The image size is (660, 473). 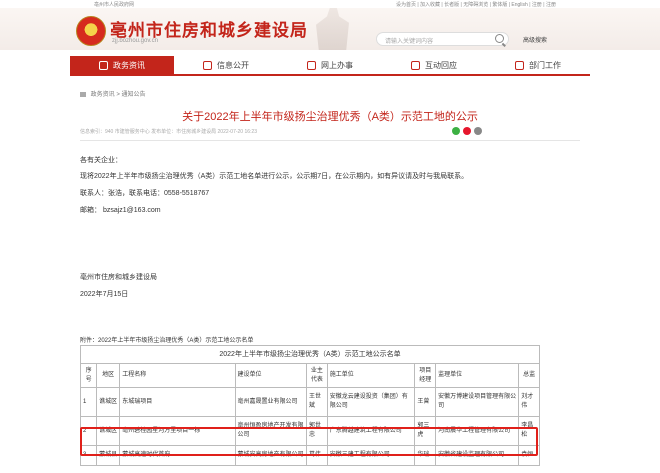 What do you see at coordinates (478, 131) in the screenshot?
I see `print-icon` at bounding box center [478, 131].